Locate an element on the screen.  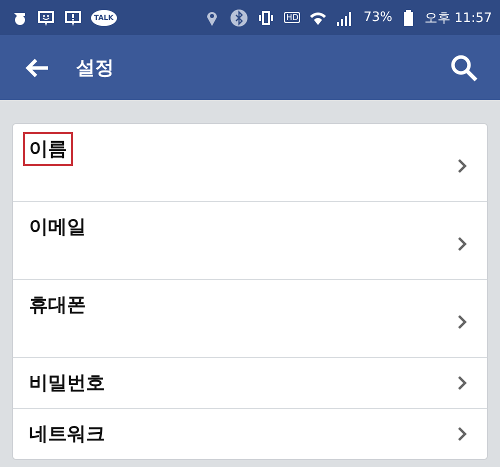
alert-message-icon is located at coordinates (73, 17).